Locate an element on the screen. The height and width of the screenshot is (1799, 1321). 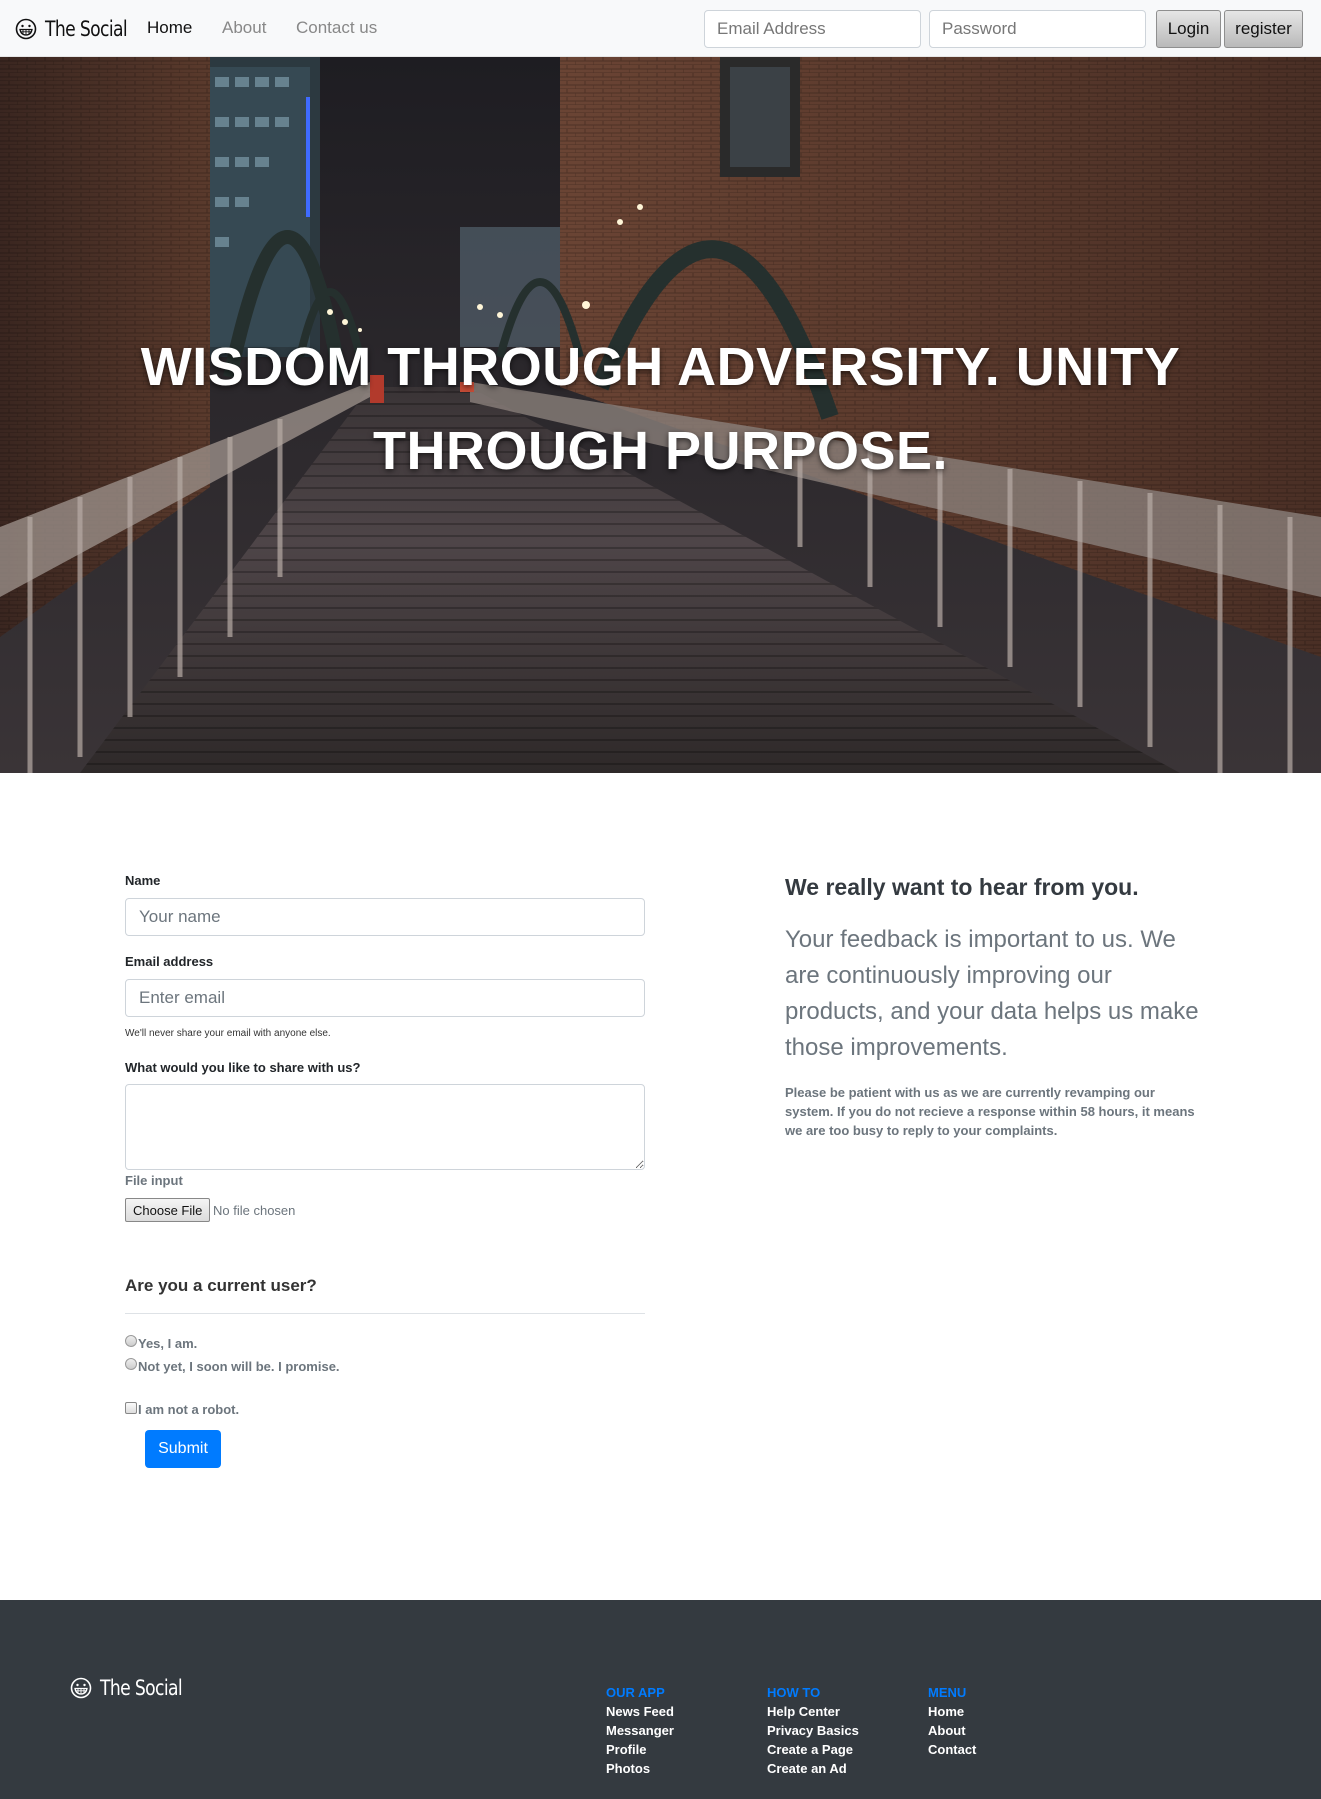
footer-link-messanger: Messanger is located at coordinates (640, 1730).